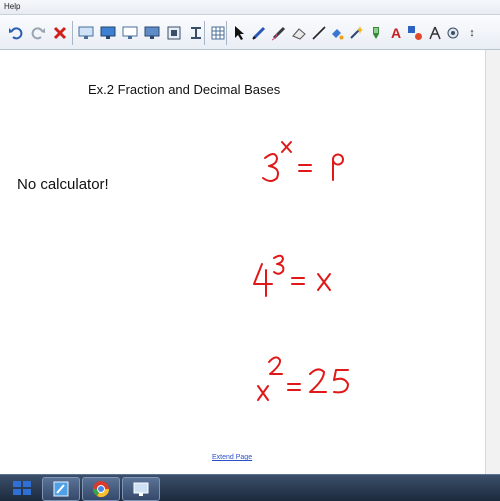 This screenshot has height=501, width=500. Describe the element at coordinates (61, 489) in the screenshot. I see `notebook-app-icon` at that location.